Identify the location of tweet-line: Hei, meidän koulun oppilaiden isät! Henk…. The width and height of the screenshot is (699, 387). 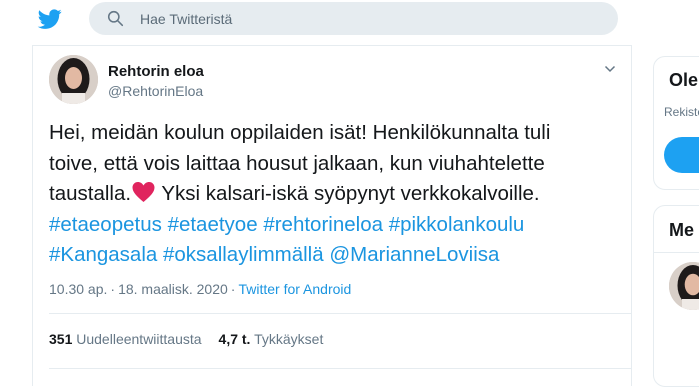
(299, 132).